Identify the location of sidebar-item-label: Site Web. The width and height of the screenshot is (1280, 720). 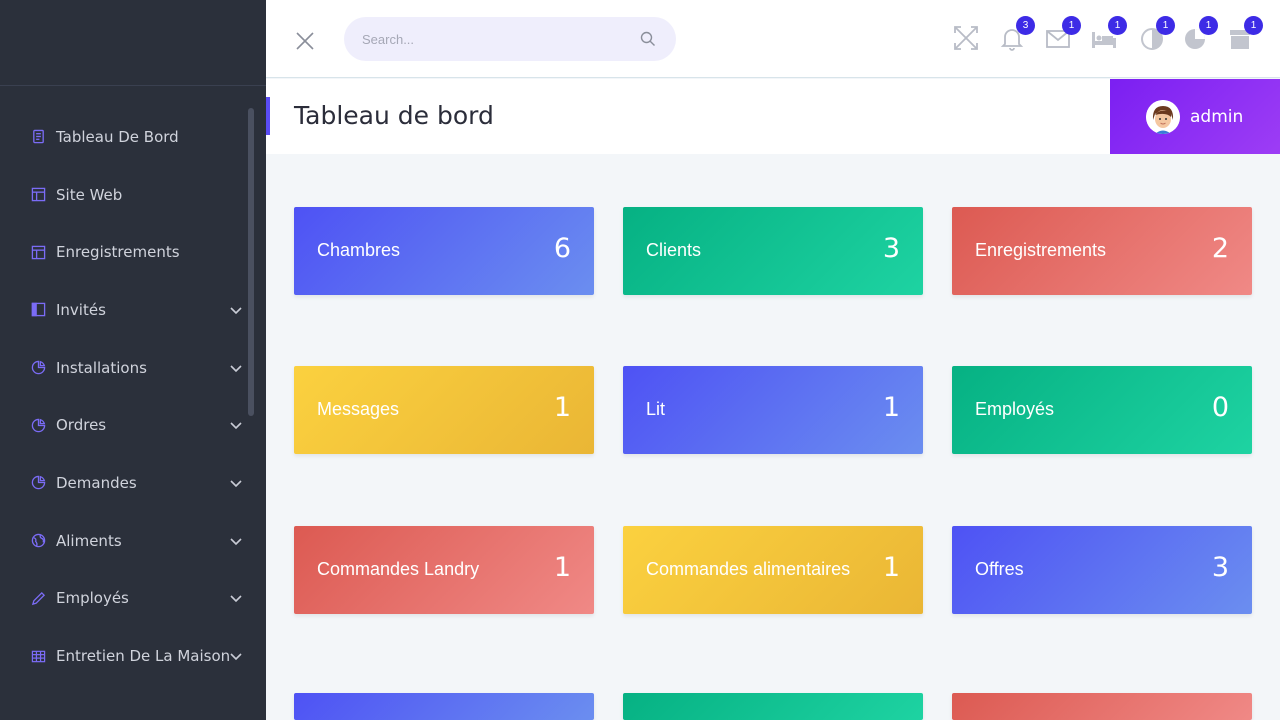
(89, 194).